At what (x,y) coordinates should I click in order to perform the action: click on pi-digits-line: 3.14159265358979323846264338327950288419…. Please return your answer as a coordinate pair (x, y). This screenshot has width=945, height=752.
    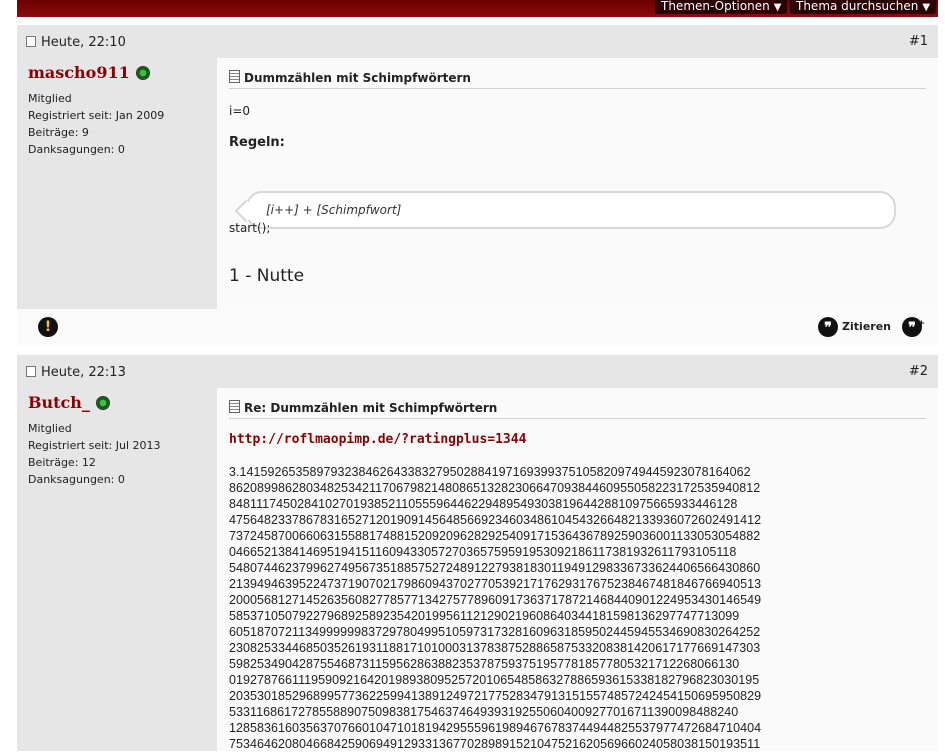
    Looking at the image, I should click on (490, 472).